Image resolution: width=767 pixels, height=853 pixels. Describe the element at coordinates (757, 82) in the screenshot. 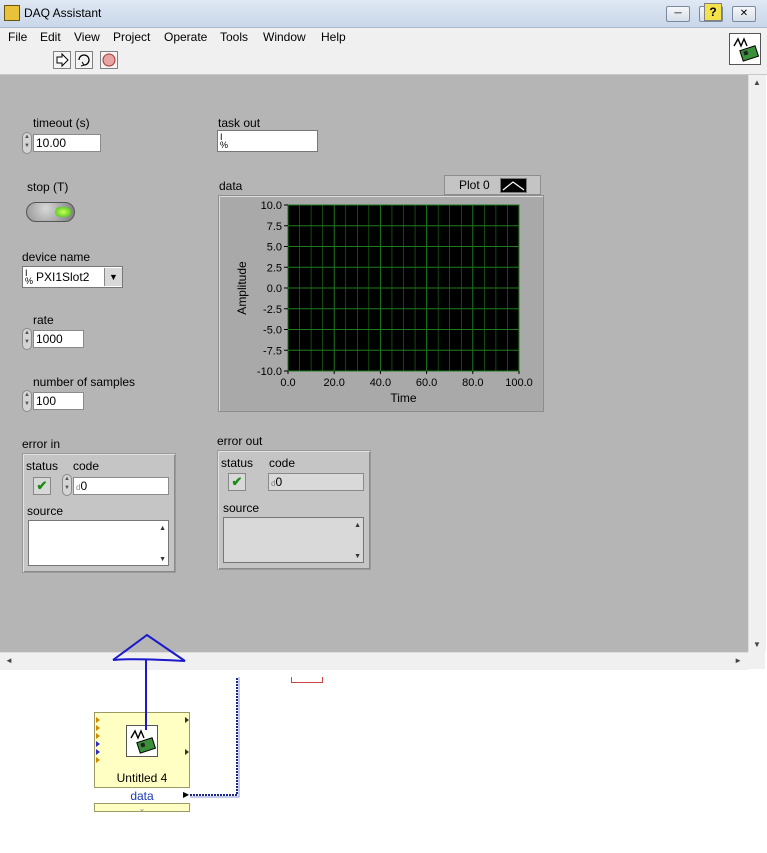

I see `scroll-up-arrow-icon: ▲` at that location.